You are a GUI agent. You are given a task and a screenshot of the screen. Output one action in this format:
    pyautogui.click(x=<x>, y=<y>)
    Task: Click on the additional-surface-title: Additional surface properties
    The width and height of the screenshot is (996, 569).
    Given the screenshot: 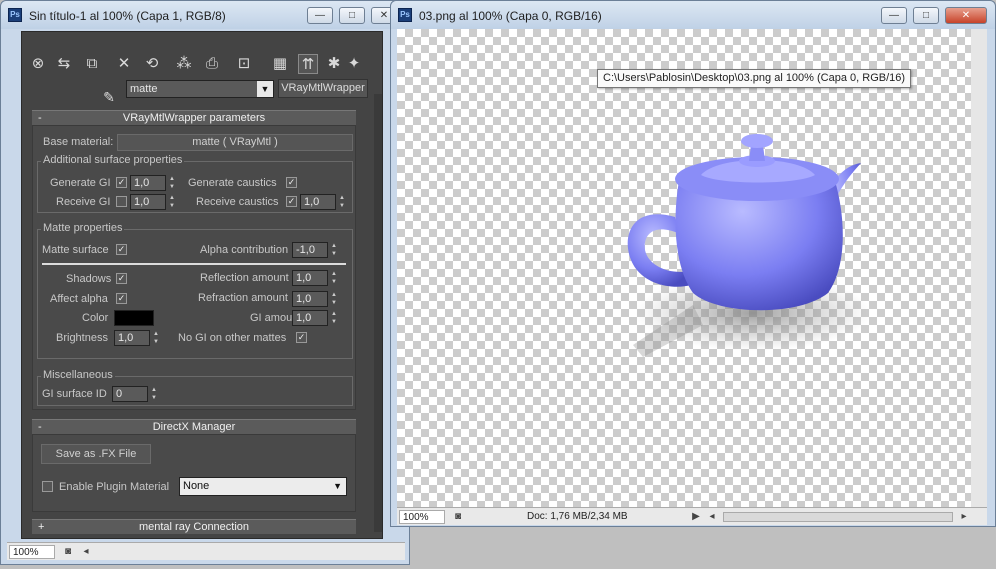 What is the action you would take?
    pyautogui.click(x=113, y=160)
    